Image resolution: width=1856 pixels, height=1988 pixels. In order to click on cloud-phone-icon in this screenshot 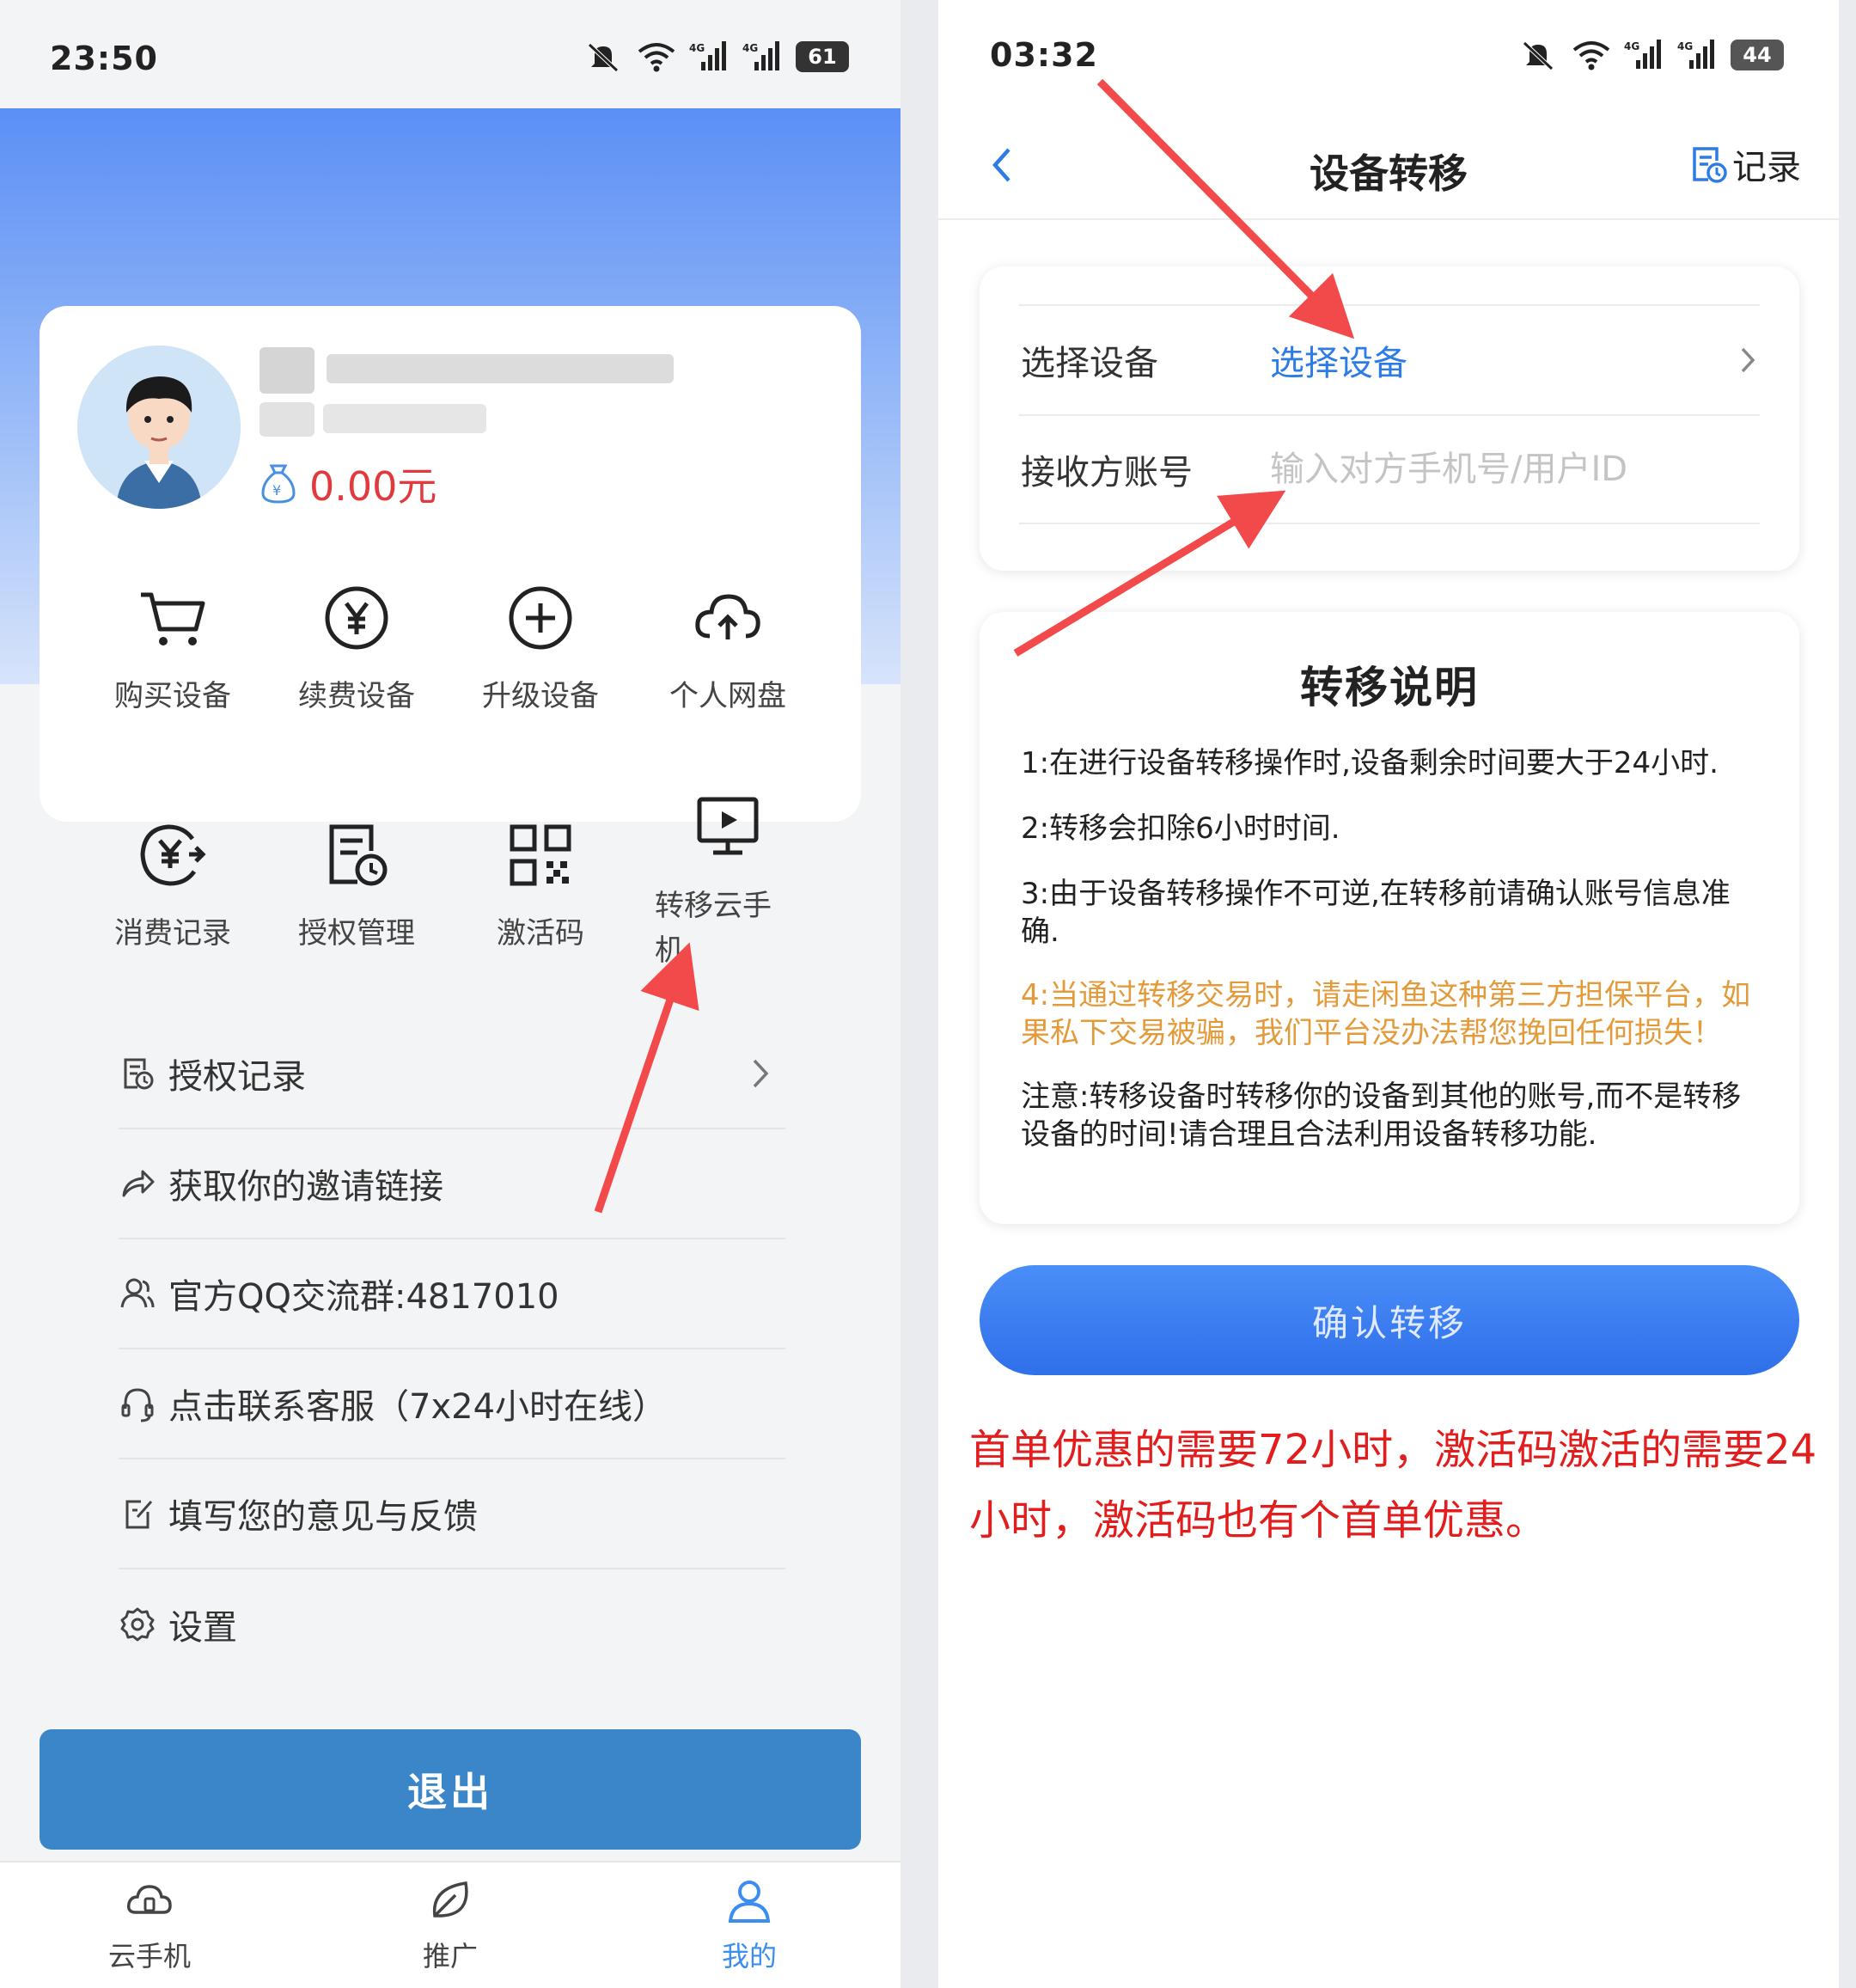, I will do `click(149, 1899)`.